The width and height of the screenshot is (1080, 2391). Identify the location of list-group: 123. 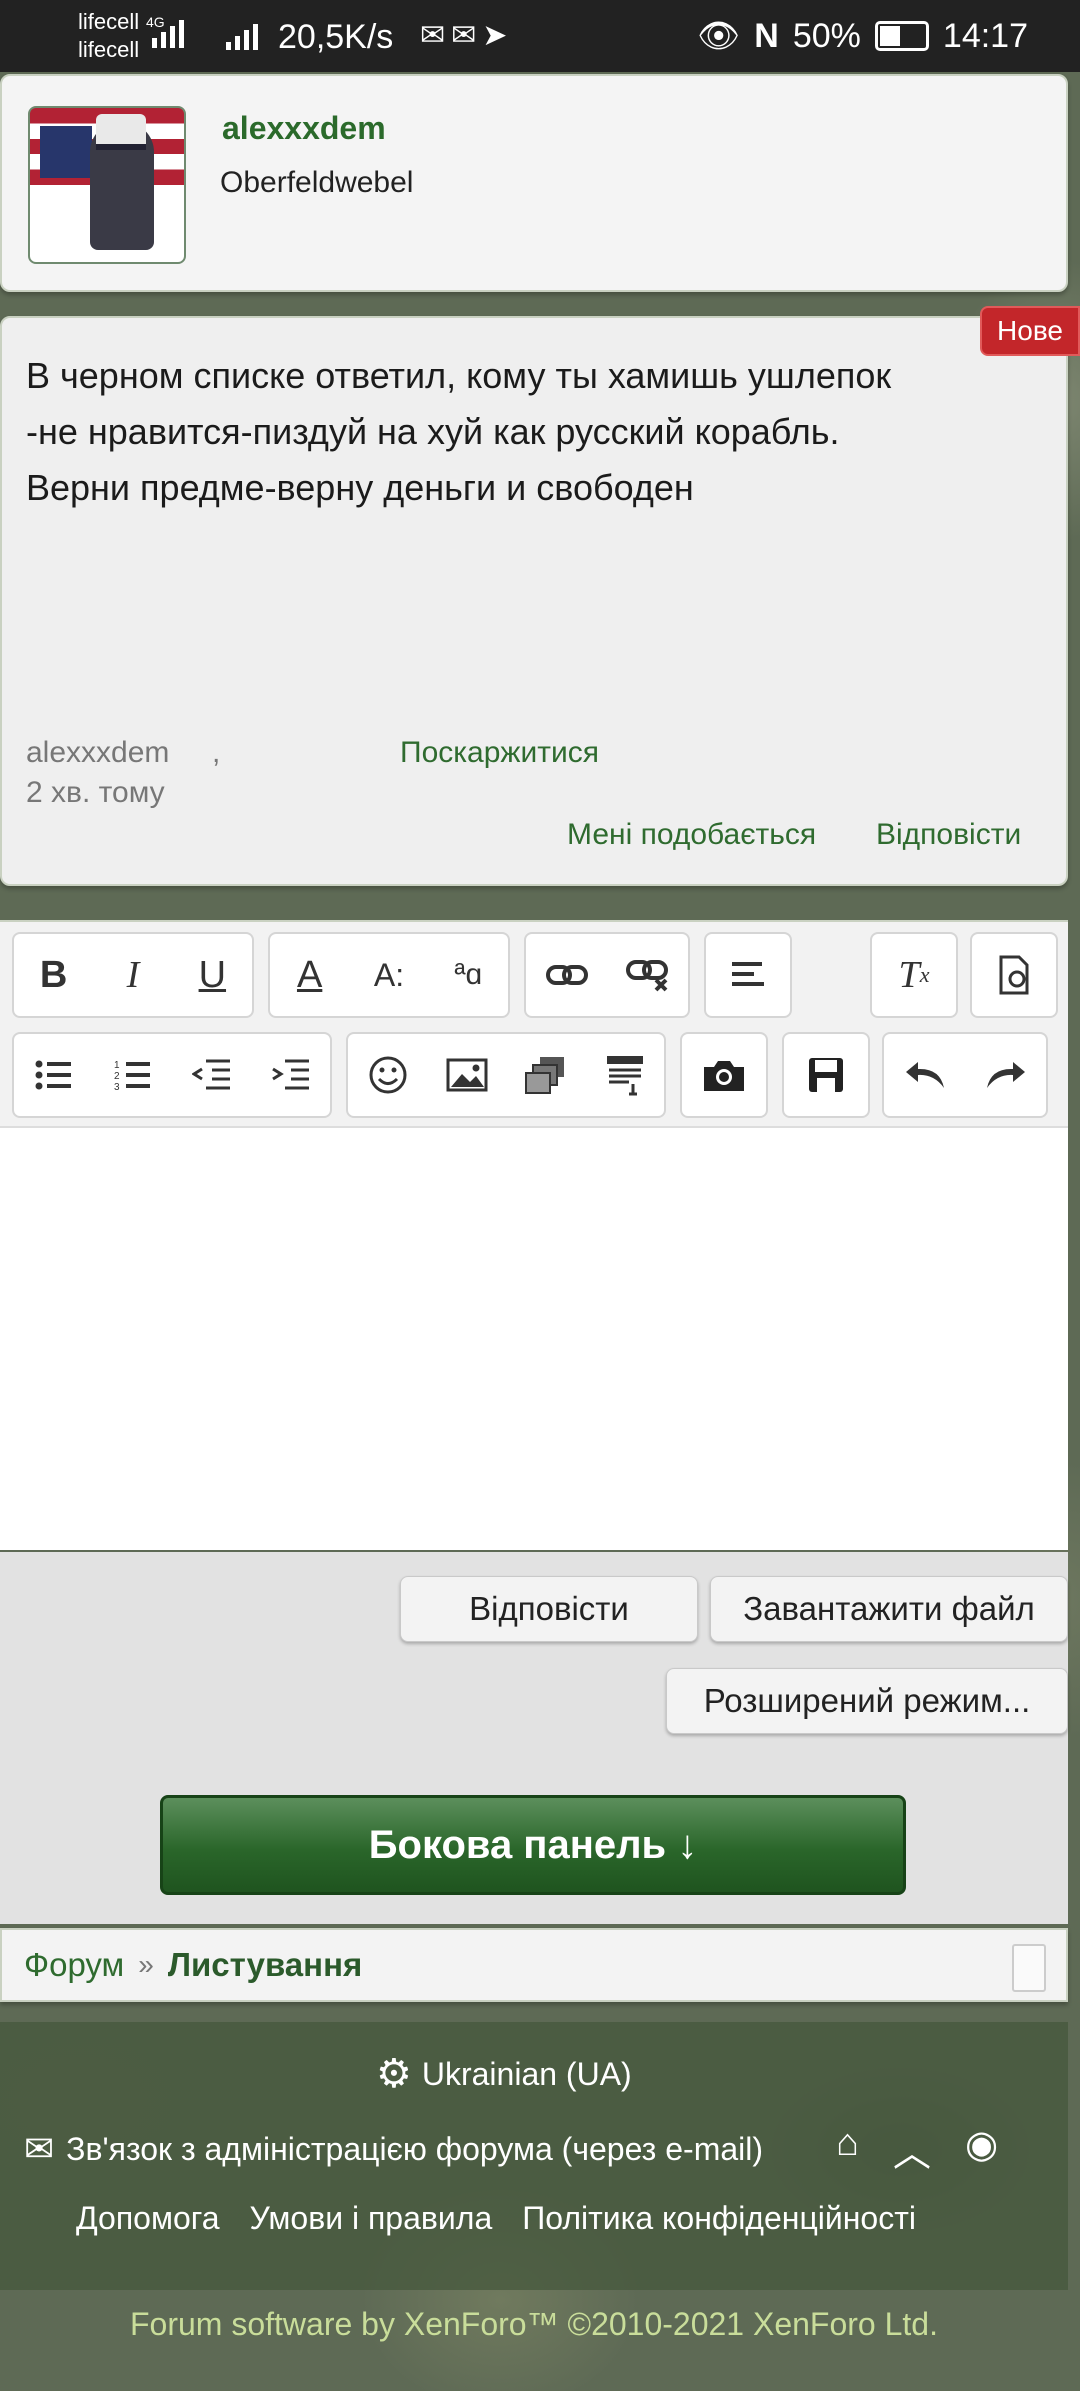
(172, 1075).